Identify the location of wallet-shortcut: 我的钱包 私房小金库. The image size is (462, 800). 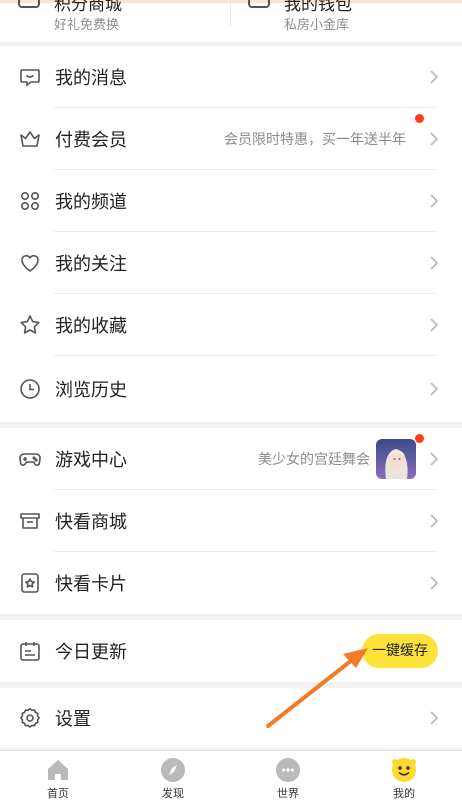
(348, 21).